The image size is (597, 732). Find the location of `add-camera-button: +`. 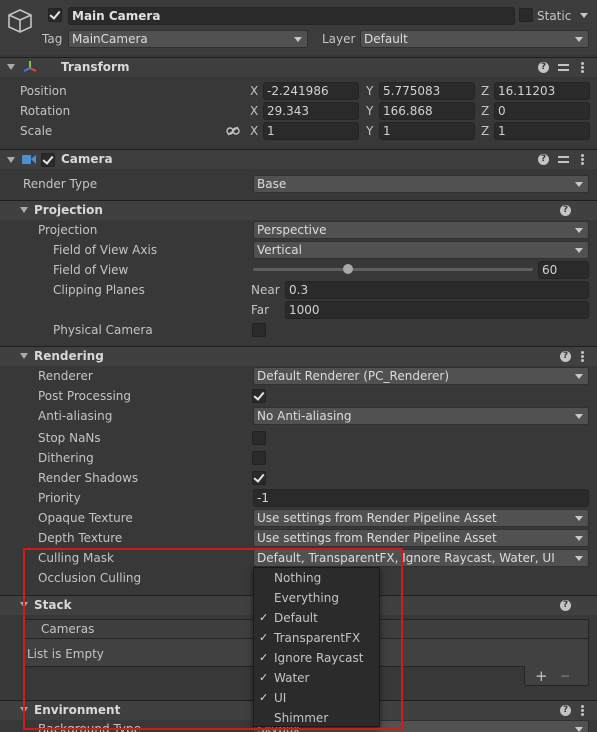

add-camera-button: + is located at coordinates (541, 676).